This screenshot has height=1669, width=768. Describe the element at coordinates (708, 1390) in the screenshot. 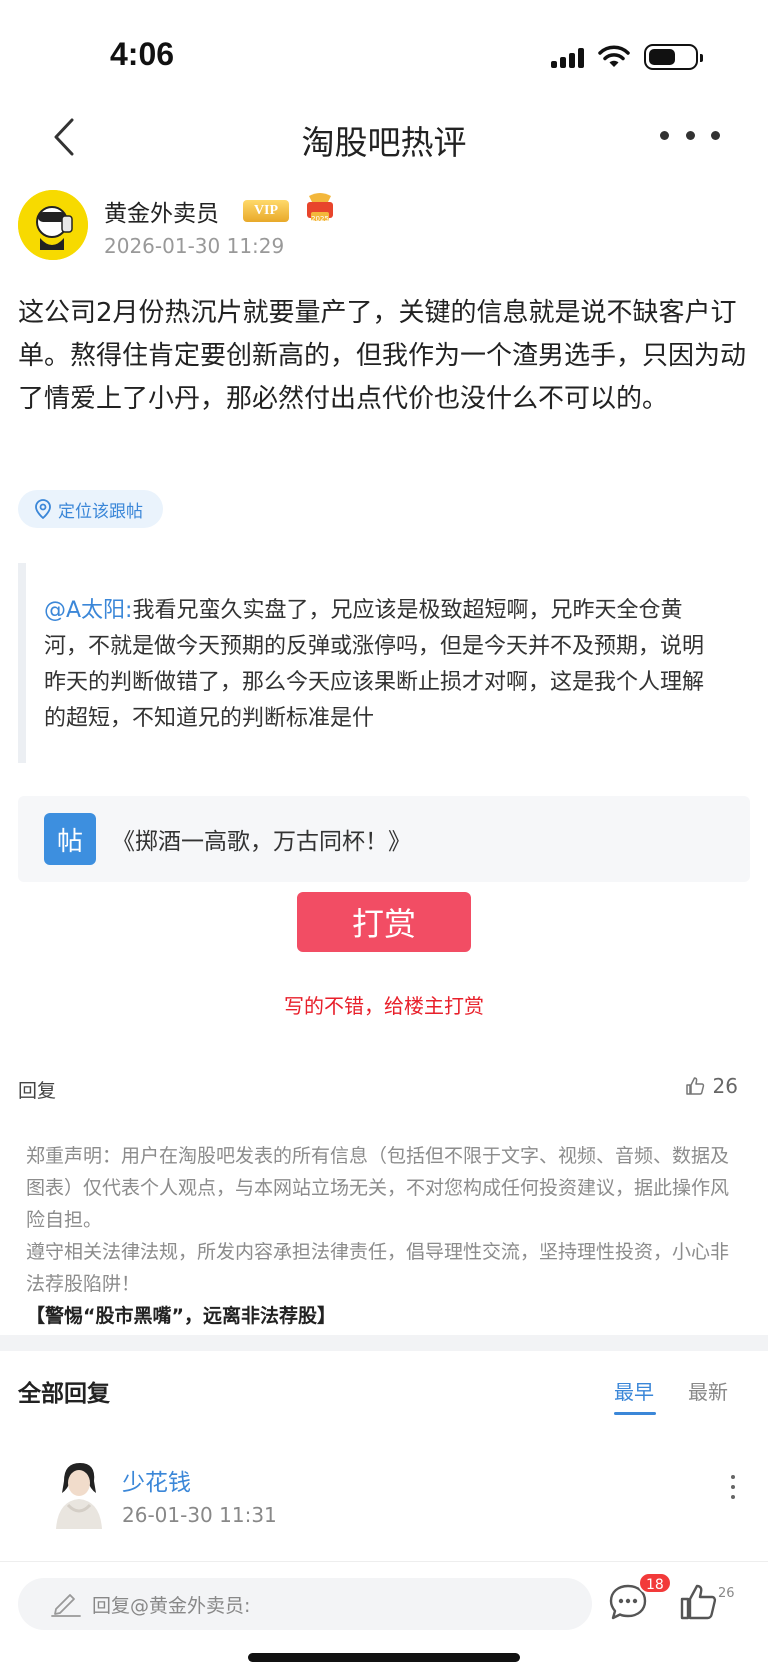

I see `tab-latest: 最新` at that location.